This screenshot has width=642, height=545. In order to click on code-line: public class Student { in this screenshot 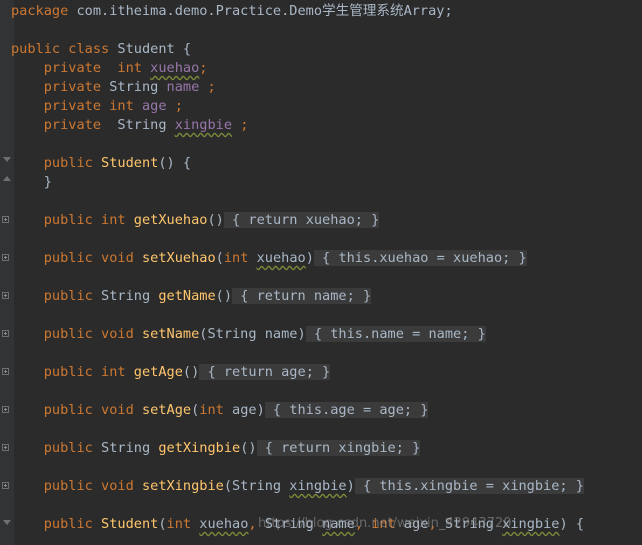, I will do `click(101, 49)`.